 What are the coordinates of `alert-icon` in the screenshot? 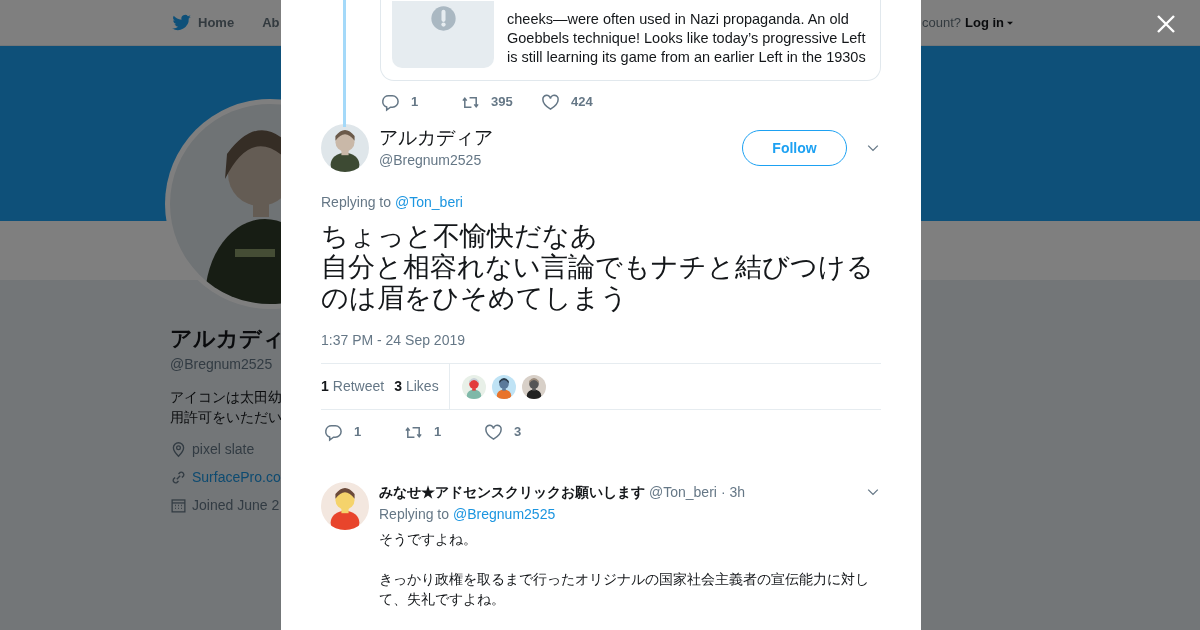 It's located at (443, 18).